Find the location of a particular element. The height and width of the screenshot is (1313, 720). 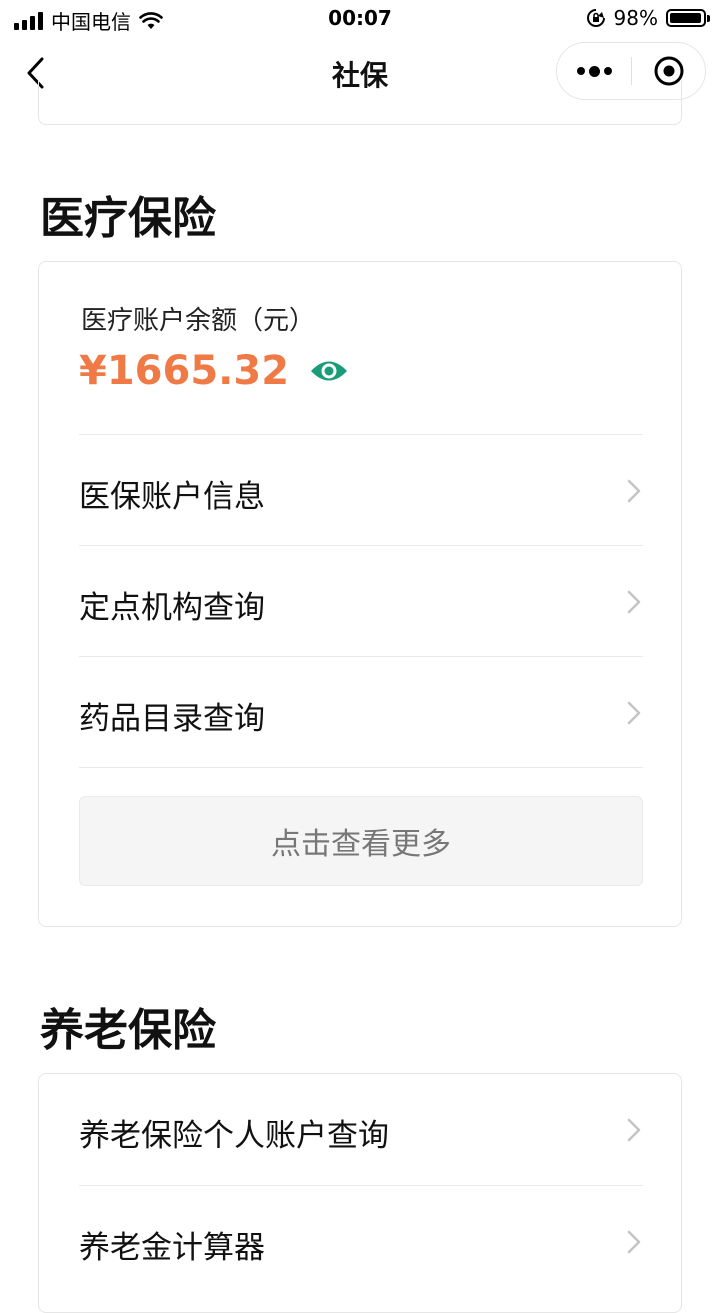

battery-icon is located at coordinates (688, 18).